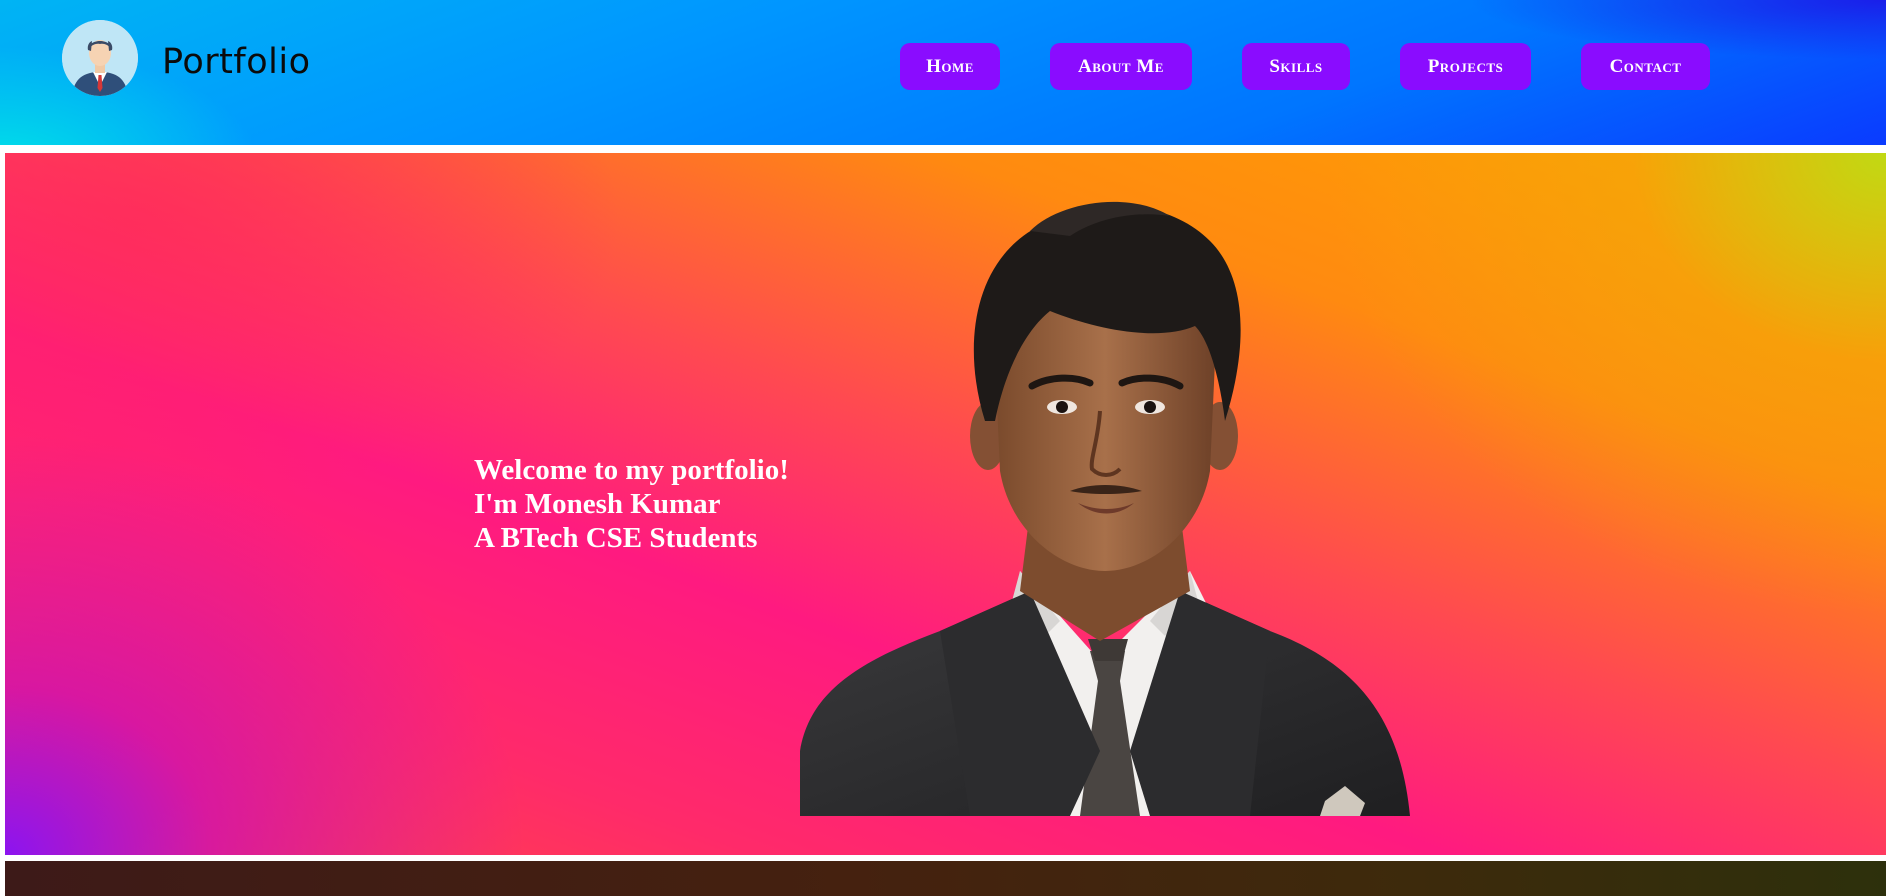  I want to click on nav-home-button: Home, so click(950, 66).